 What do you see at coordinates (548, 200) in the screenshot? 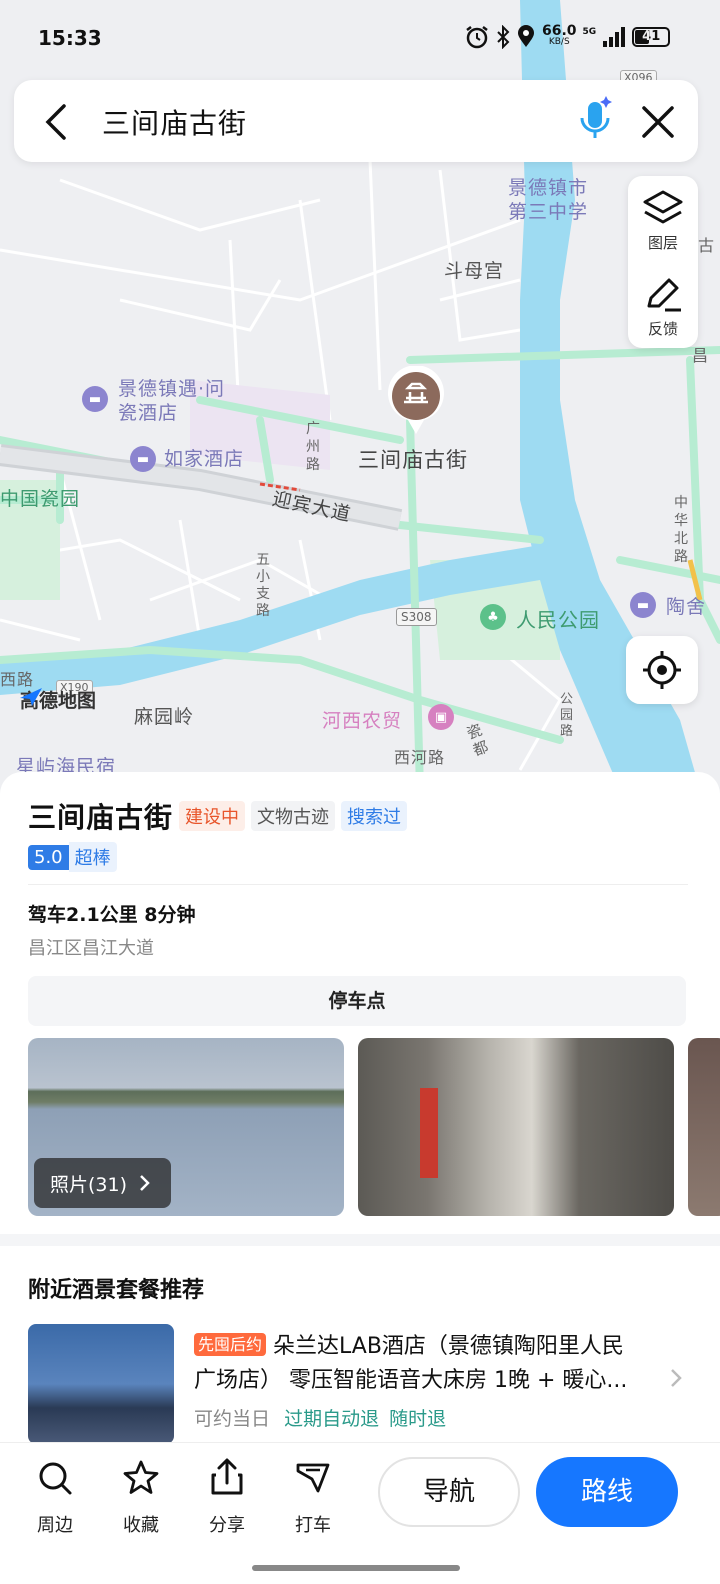
I see `map-label-school: 景德镇市 第三中学` at bounding box center [548, 200].